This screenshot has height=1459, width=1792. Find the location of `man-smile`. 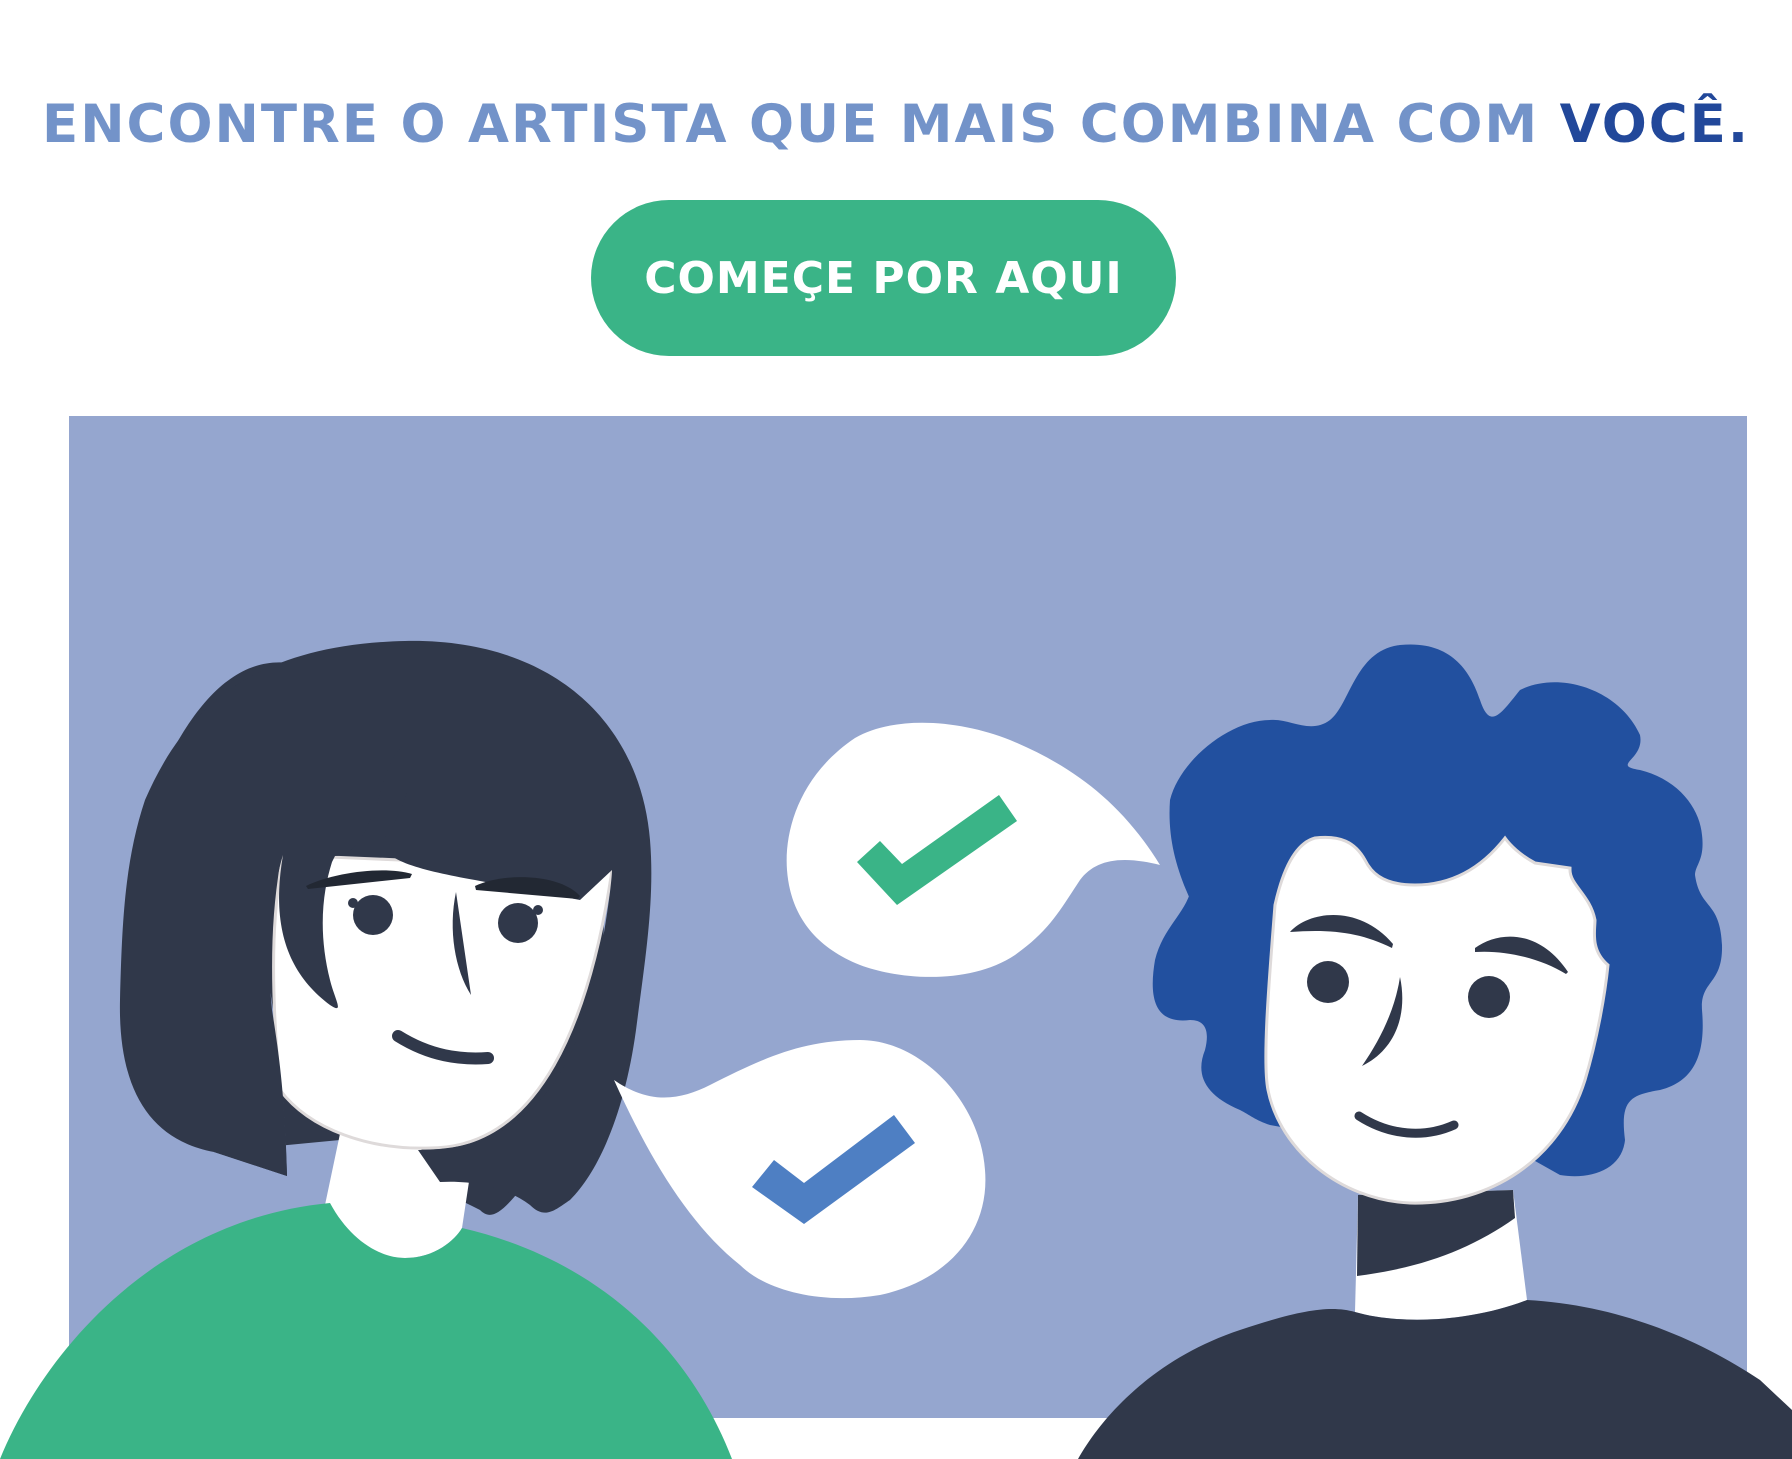

man-smile is located at coordinates (1406, 1124).